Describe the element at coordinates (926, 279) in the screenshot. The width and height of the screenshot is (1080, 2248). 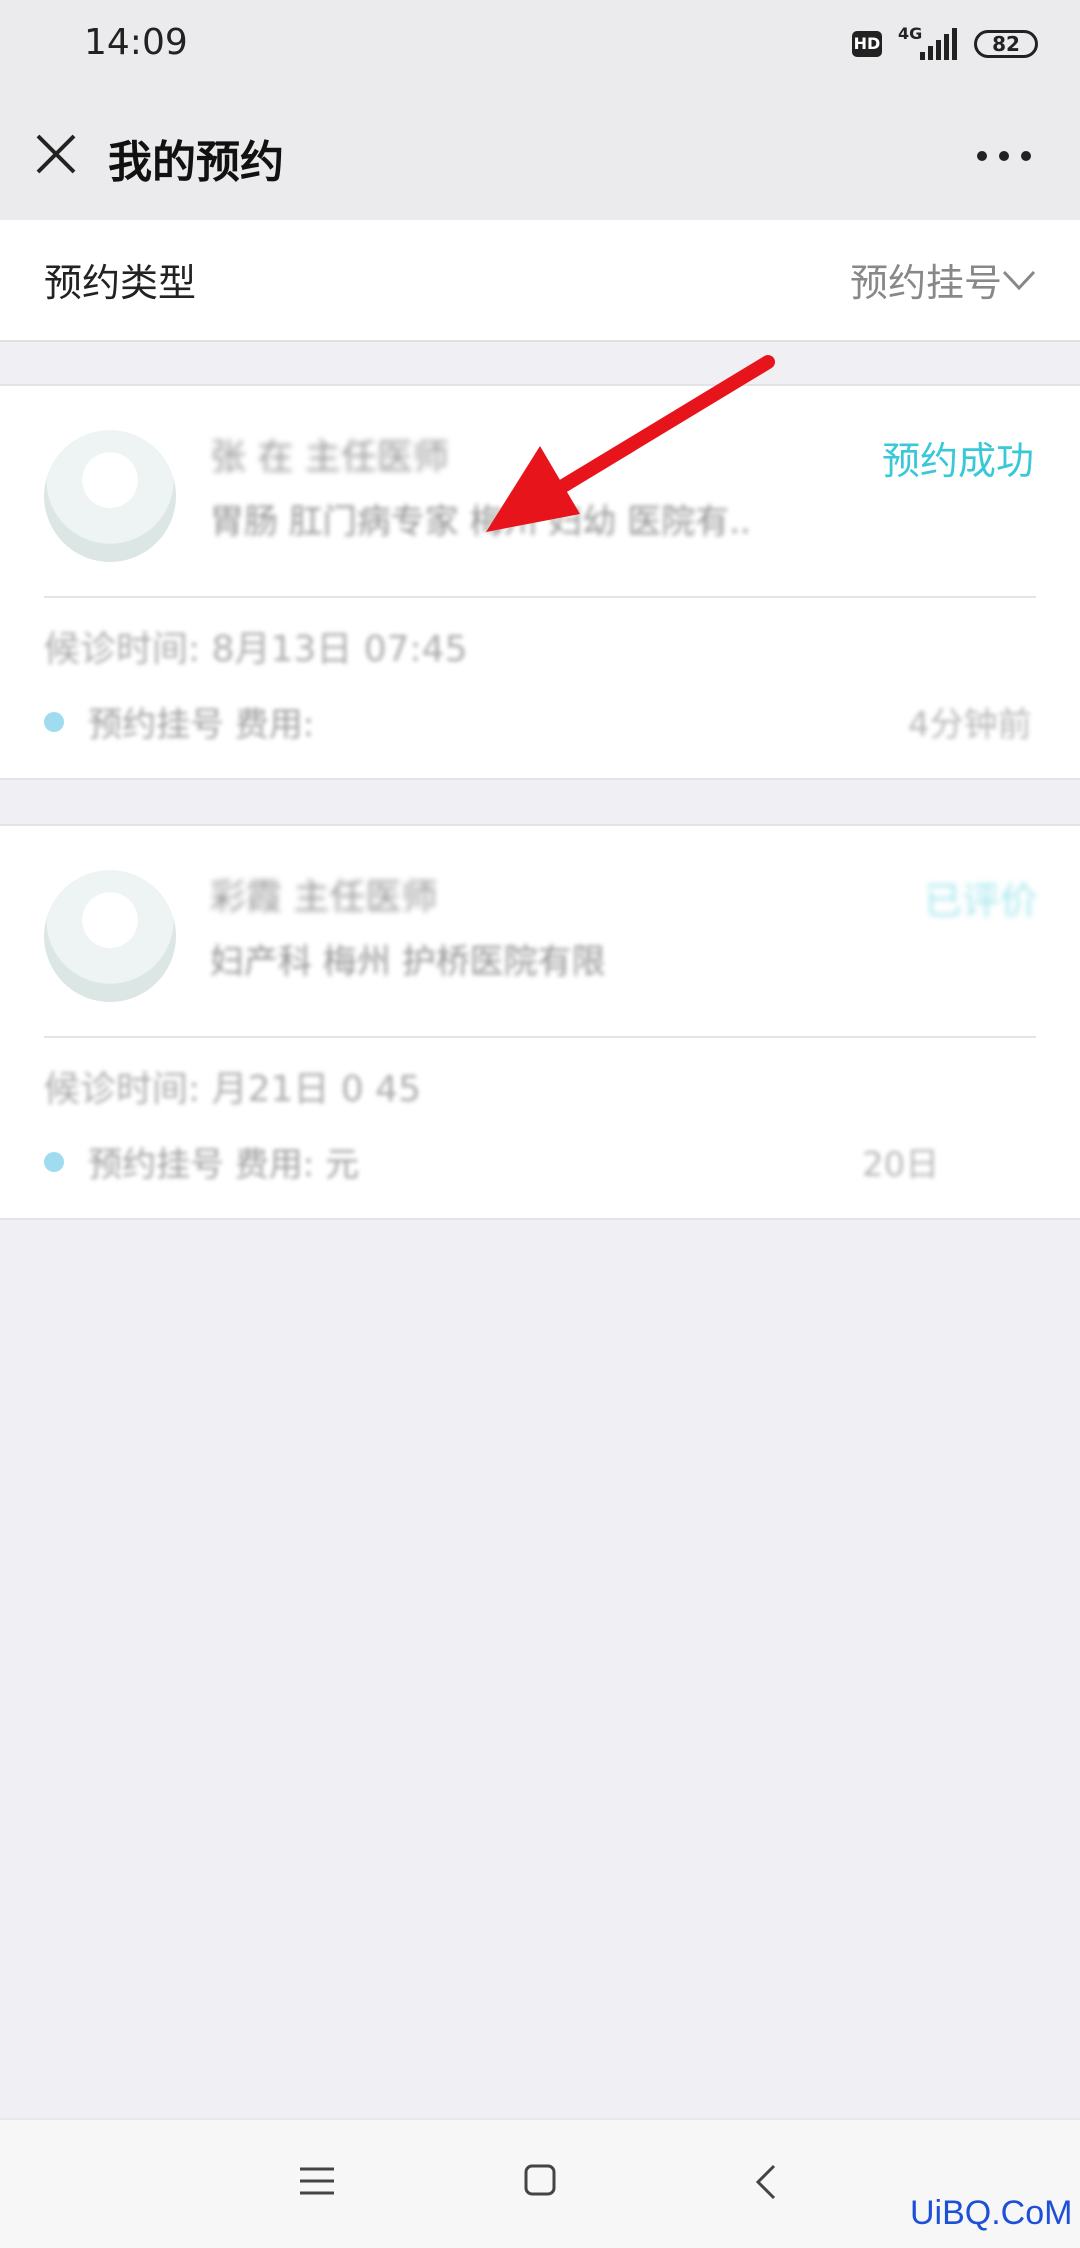
I see `filter-value: 预约挂号` at that location.